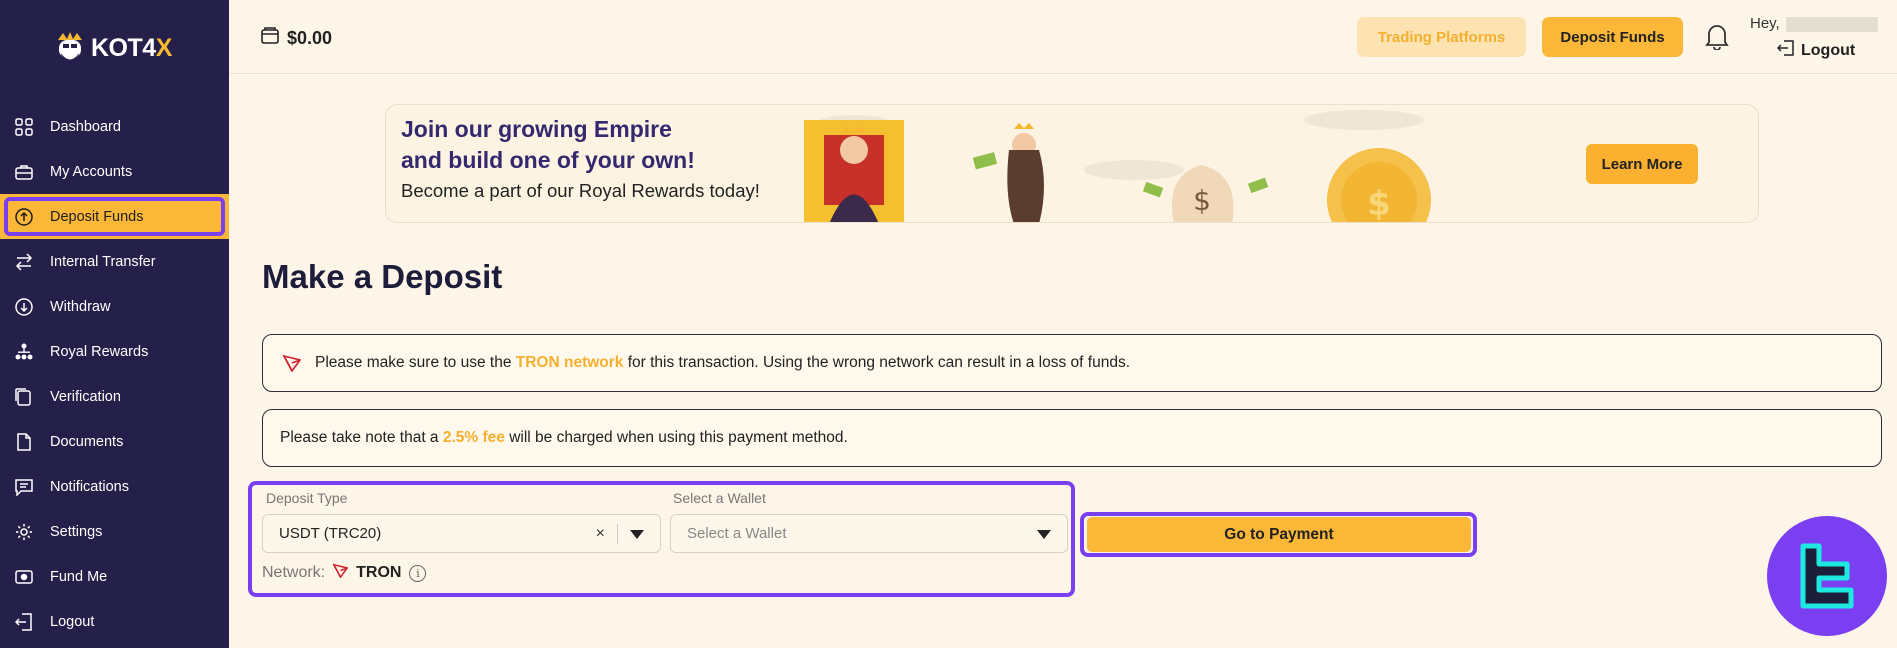 The width and height of the screenshot is (1897, 648). Describe the element at coordinates (24, 532) in the screenshot. I see `gear-icon` at that location.